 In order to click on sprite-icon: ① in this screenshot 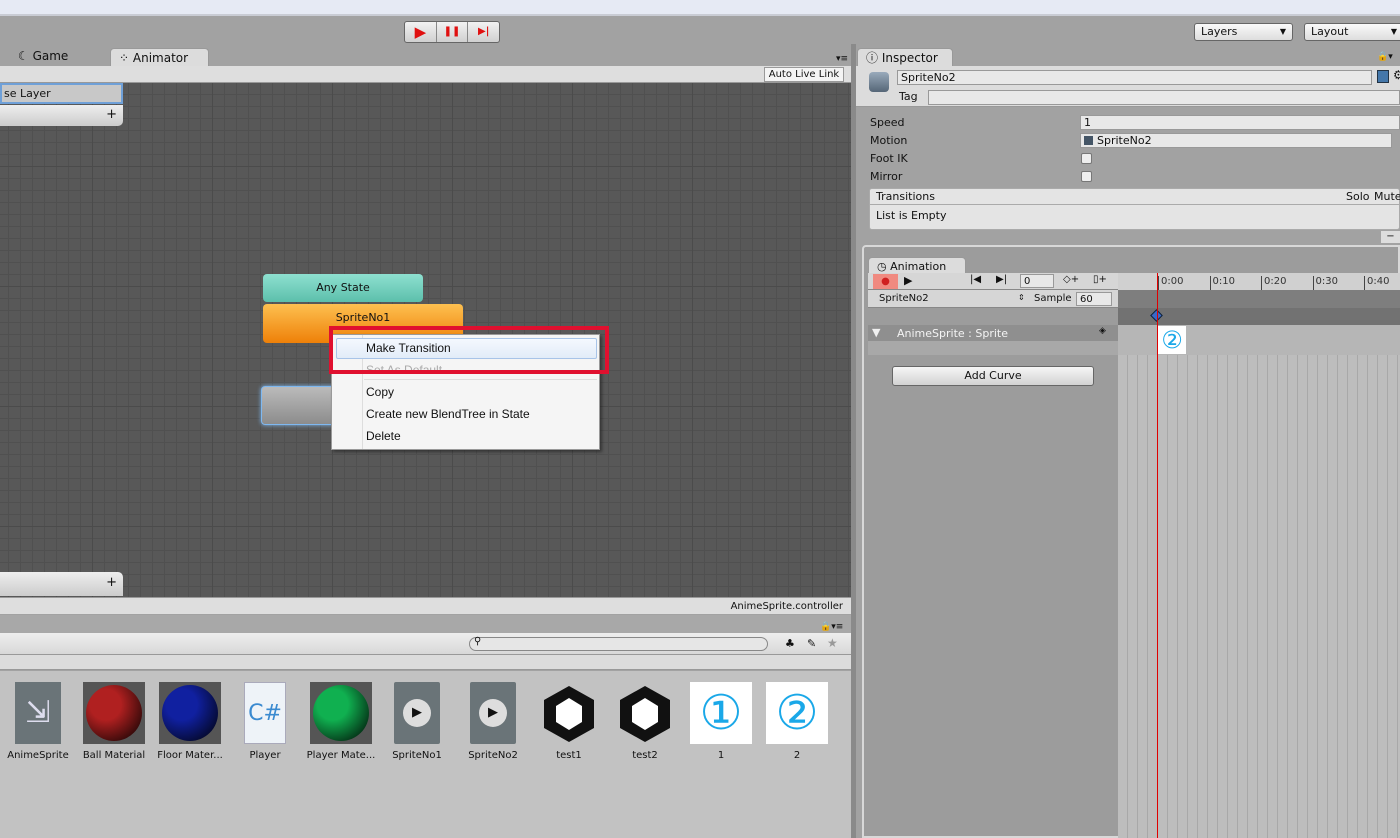, I will do `click(721, 713)`.